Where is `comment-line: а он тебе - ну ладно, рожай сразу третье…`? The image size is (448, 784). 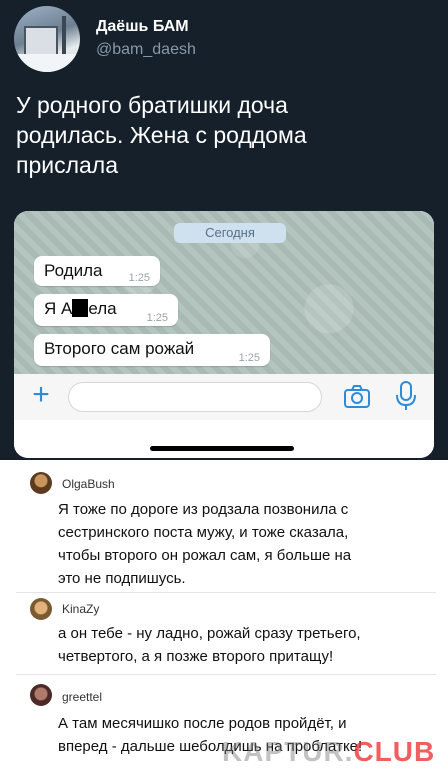 comment-line: а он тебе - ну ладно, рожай сразу третье… is located at coordinates (209, 633).